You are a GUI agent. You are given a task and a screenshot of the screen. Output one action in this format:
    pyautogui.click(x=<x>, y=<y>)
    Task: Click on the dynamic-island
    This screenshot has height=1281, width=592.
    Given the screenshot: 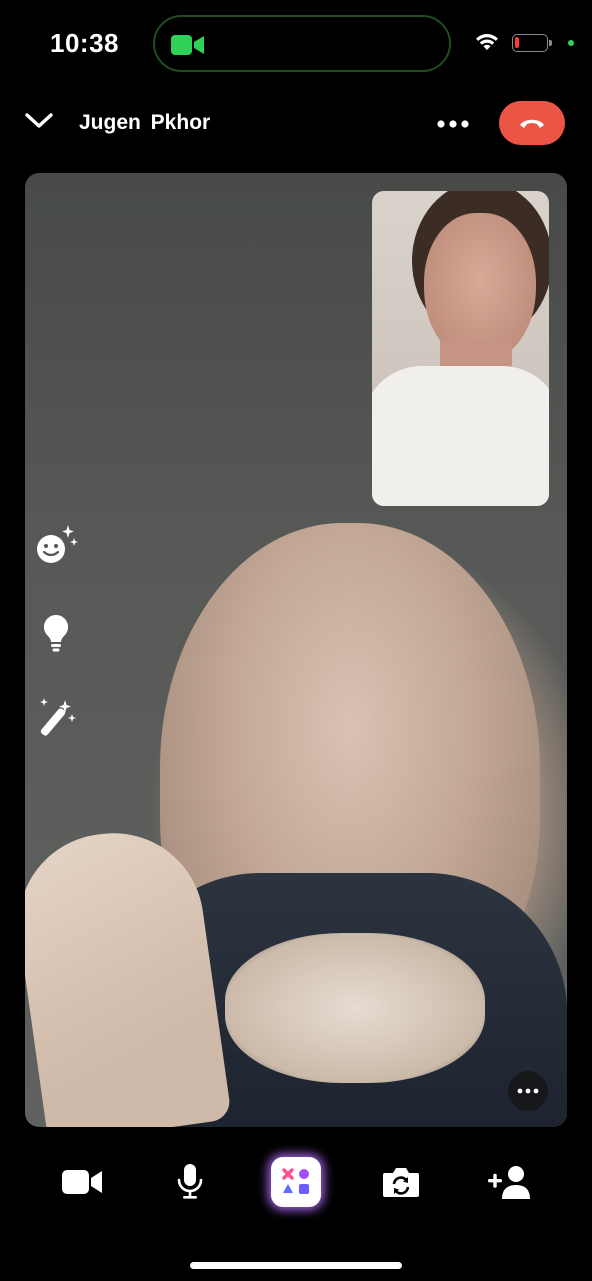 What is the action you would take?
    pyautogui.click(x=302, y=43)
    